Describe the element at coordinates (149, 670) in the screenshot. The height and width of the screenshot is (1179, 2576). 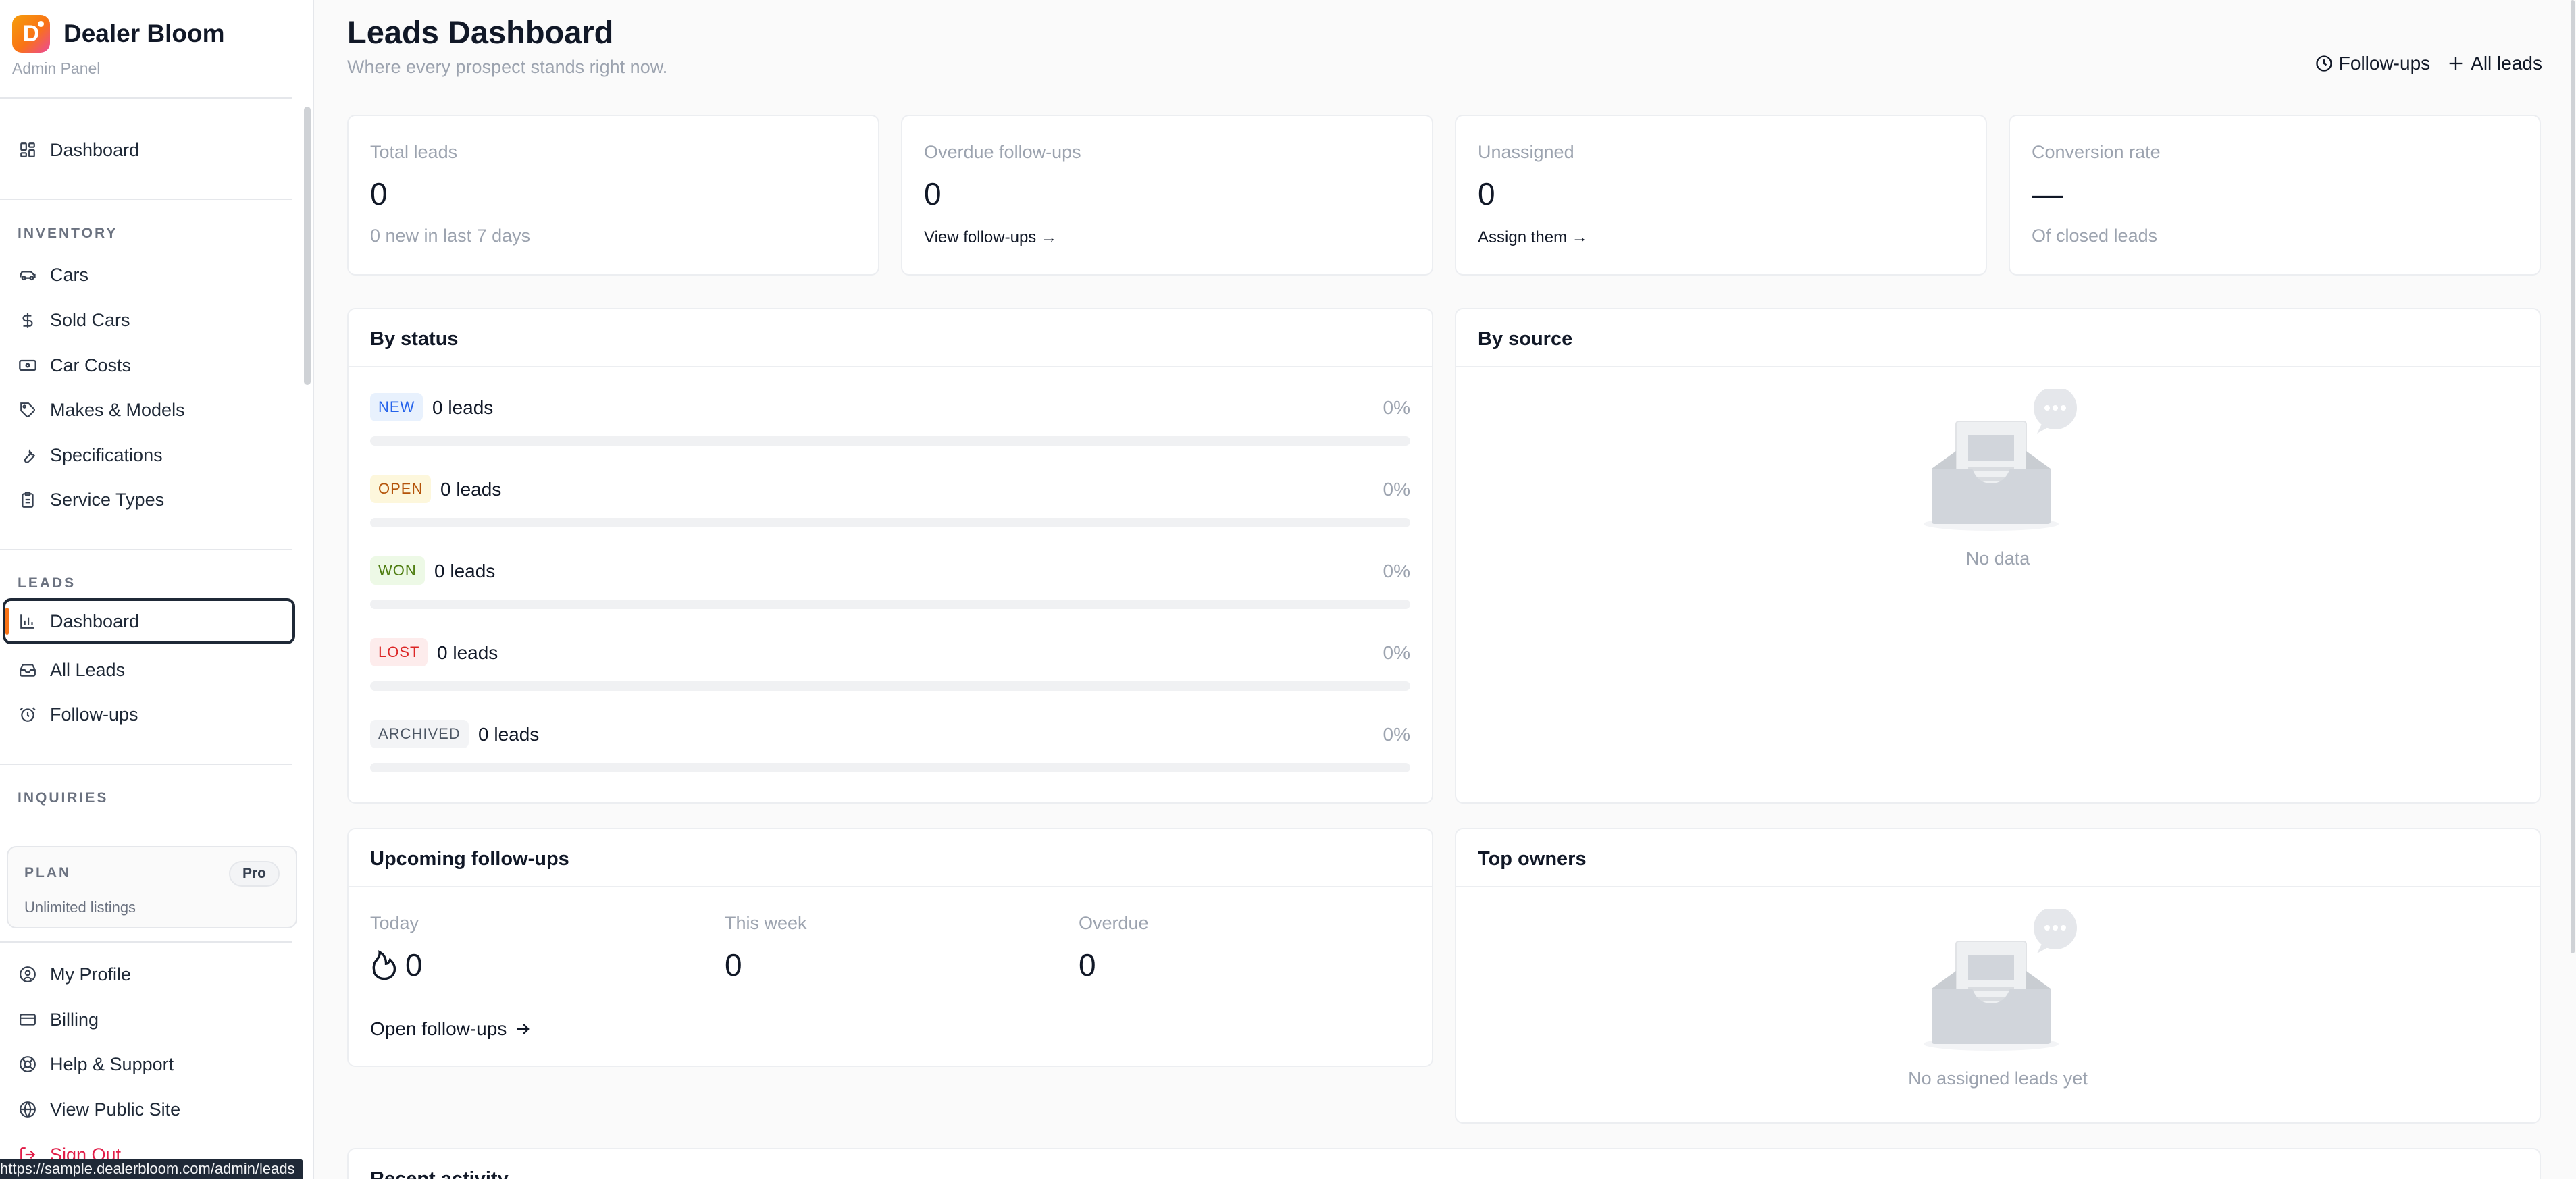
I see `sidebar-item-all-leads: All Leads` at that location.